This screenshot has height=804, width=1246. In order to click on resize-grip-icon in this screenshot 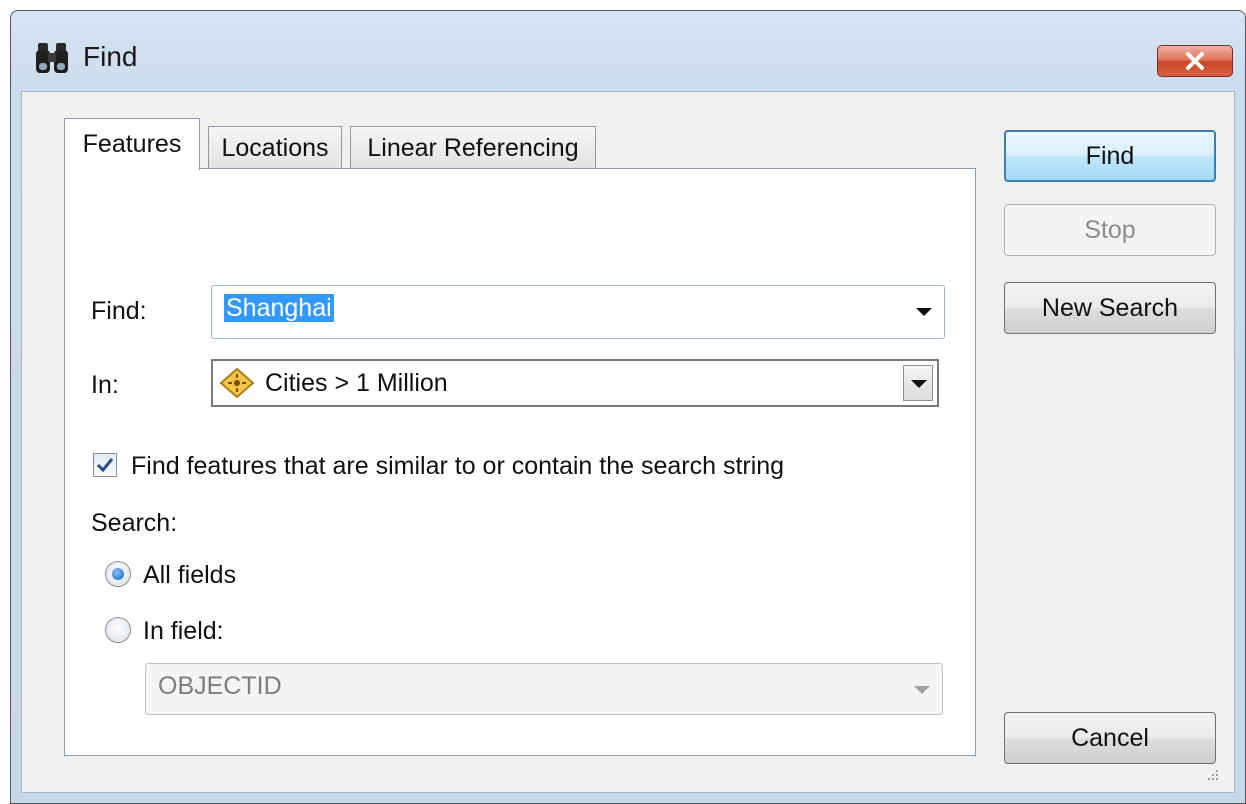, I will do `click(1212, 774)`.